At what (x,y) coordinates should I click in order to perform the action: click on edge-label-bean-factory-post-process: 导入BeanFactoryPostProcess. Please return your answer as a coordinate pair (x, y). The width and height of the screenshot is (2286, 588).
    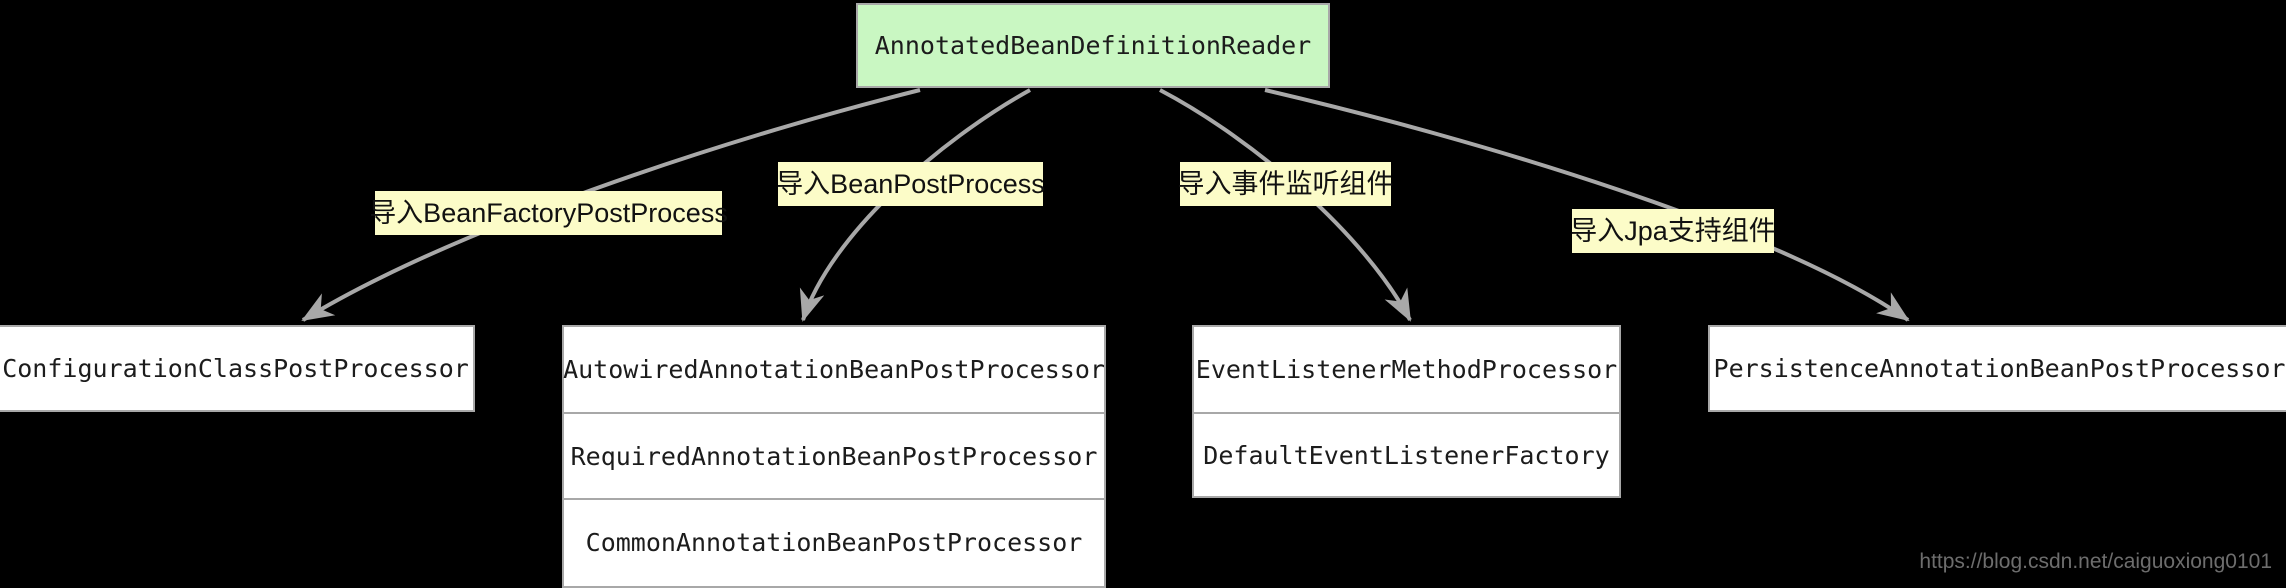
    Looking at the image, I should click on (548, 213).